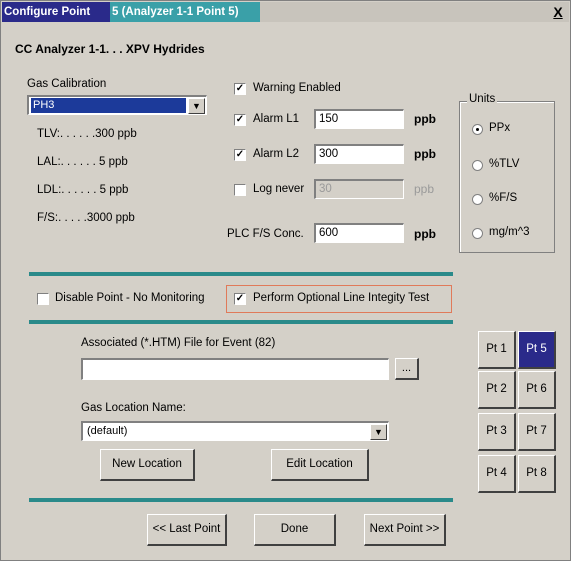  Describe the element at coordinates (537, 474) in the screenshot. I see `point-button-pt8: Pt 8` at that location.